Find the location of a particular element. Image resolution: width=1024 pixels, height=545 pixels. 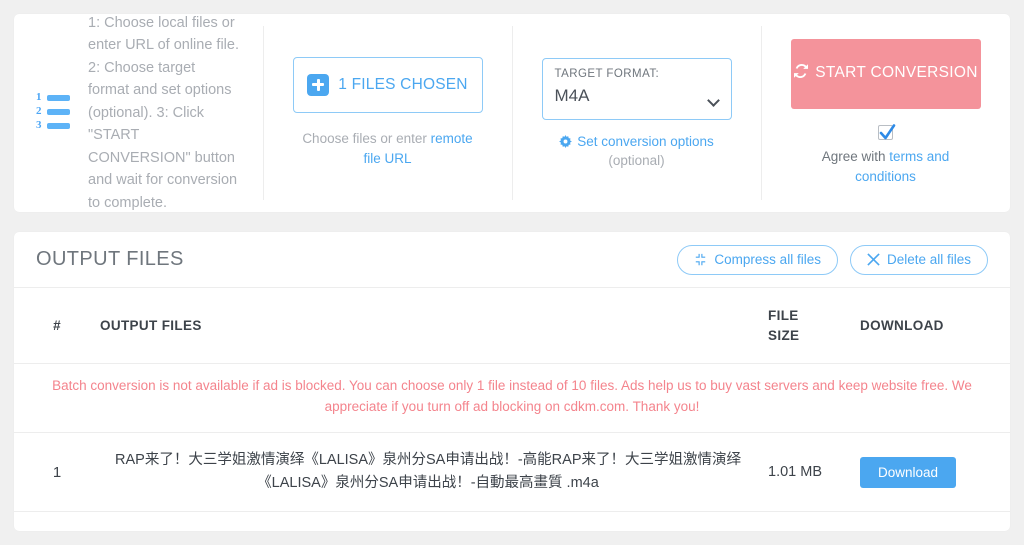

agree-terms-row: Agree with terms and conditions is located at coordinates (886, 155).